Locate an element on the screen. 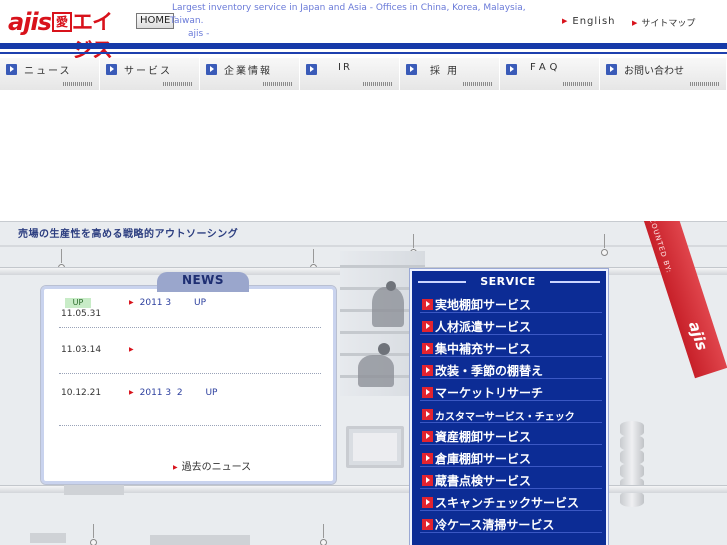 The image size is (727, 545). english-link-label: English is located at coordinates (594, 21).